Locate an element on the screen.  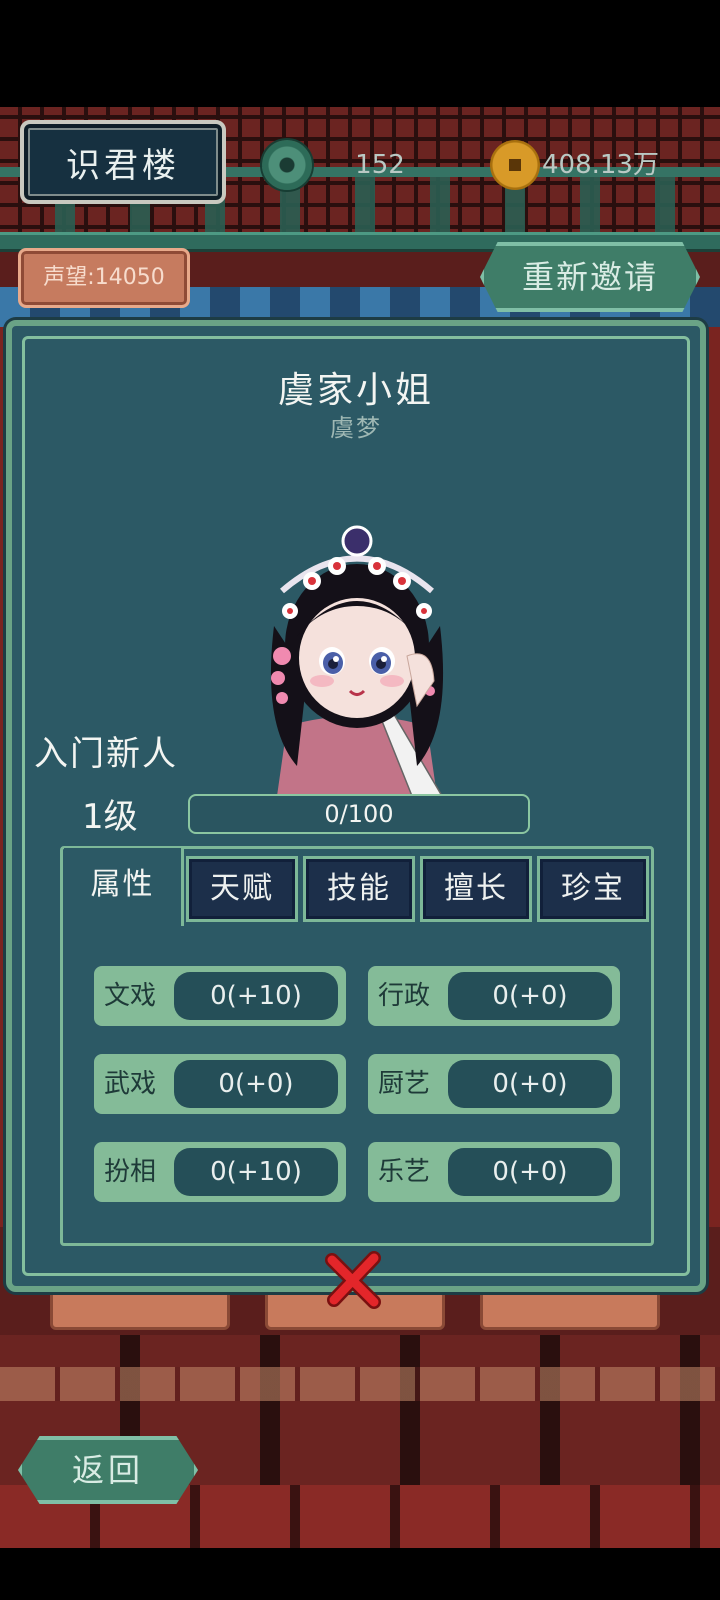
tab-talents: 天赋 is located at coordinates (242, 889).